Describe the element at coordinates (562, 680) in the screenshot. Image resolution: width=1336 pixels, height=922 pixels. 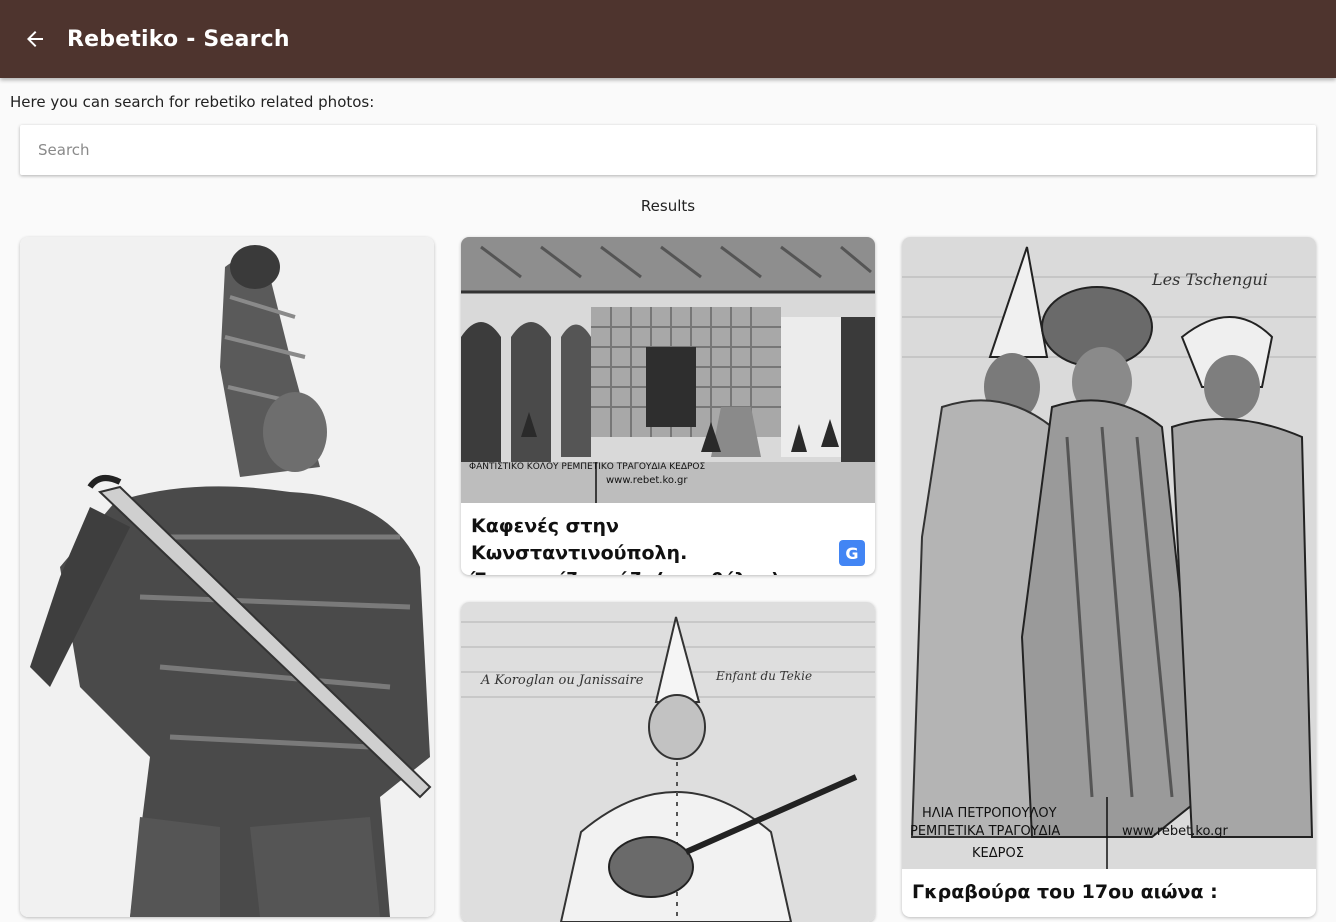
I see `engraving-inscription: A Koroglan ou Janissaire` at that location.